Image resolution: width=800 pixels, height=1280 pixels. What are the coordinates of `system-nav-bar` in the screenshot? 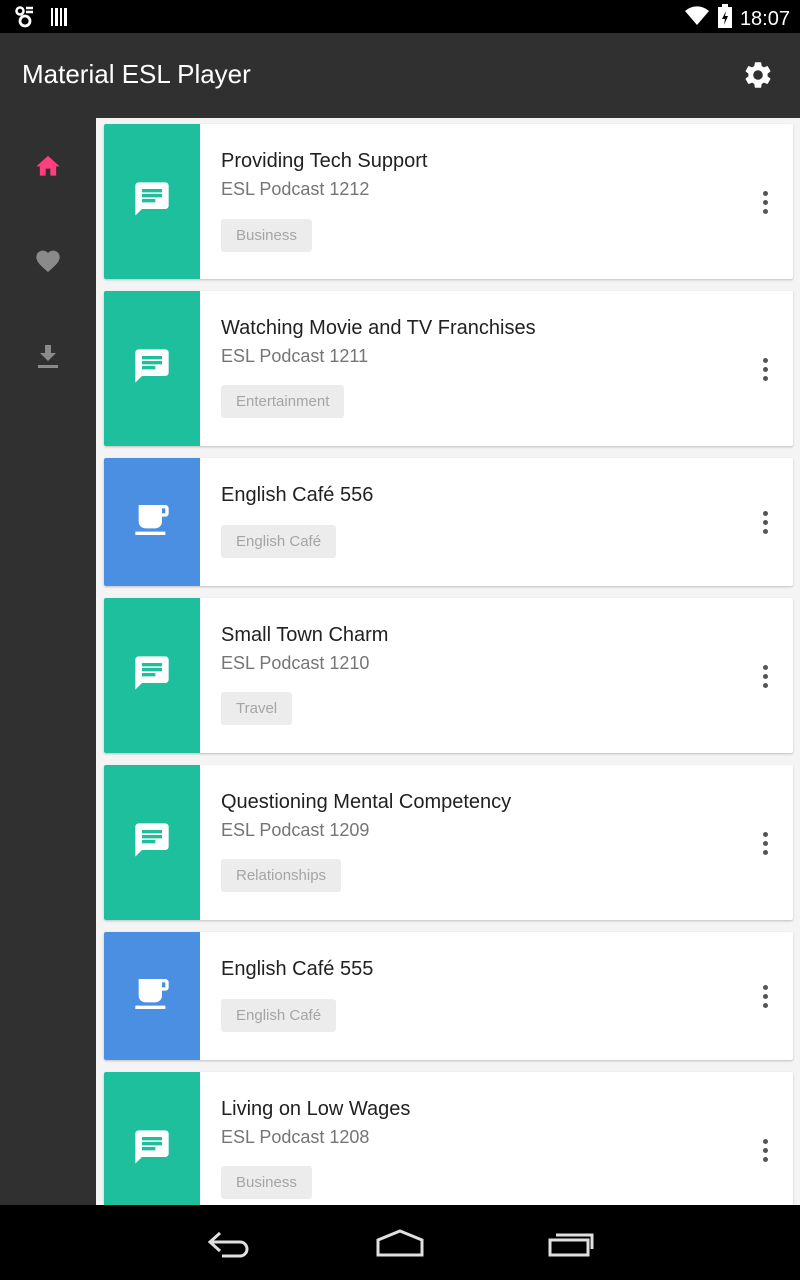 It's located at (400, 1242).